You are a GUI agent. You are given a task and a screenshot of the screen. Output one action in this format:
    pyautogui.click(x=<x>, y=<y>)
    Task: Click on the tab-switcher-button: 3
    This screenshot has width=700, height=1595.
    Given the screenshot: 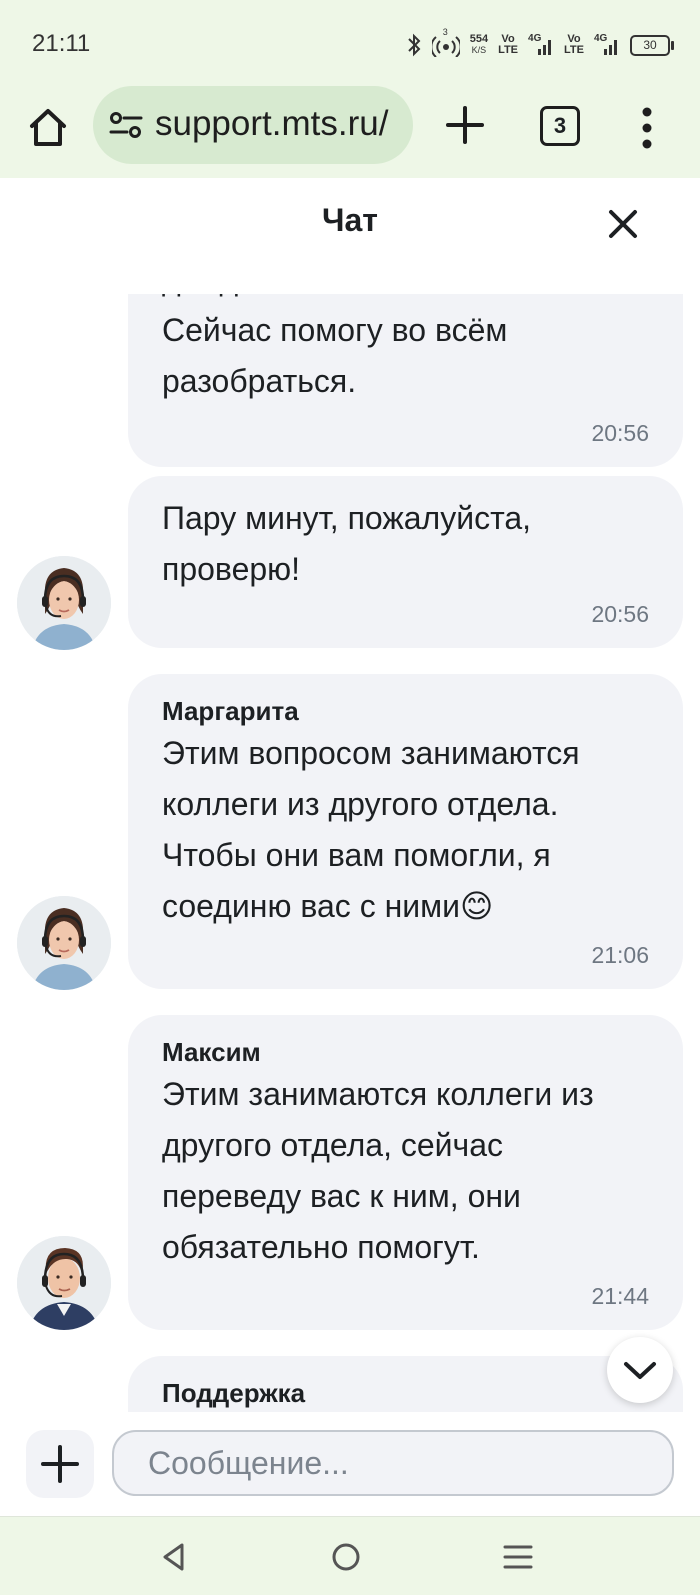 What is the action you would take?
    pyautogui.click(x=560, y=126)
    